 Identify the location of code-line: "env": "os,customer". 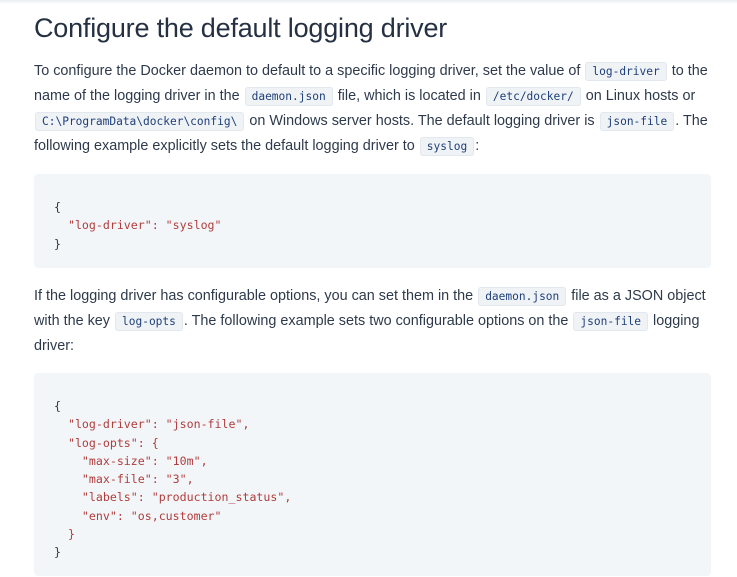
(138, 515).